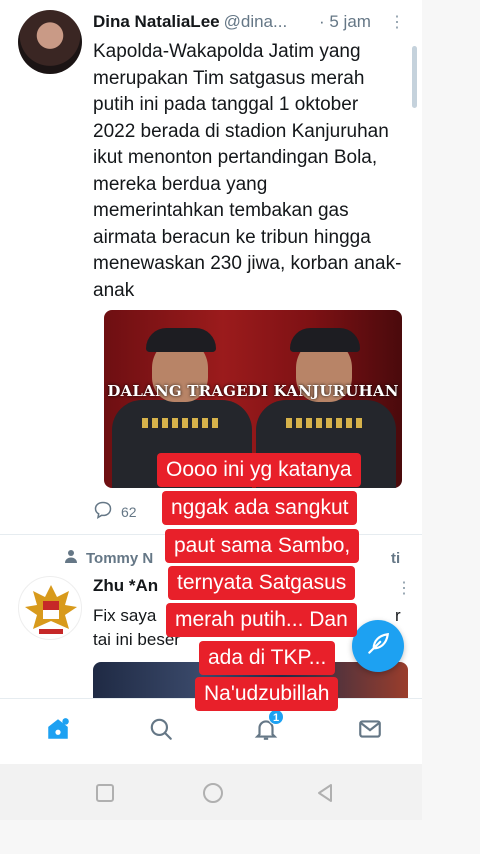  I want to click on image-caption: DALANG TRAGEDI KANJURUHAN, so click(253, 391).